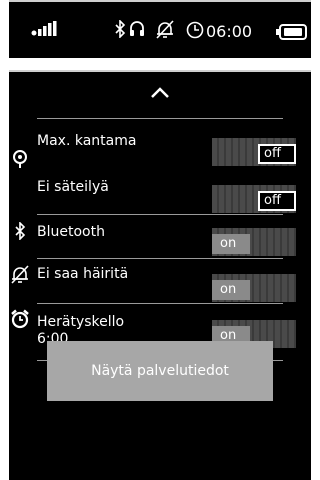 The width and height of the screenshot is (320, 480). I want to click on chevron-up-icon, so click(160, 93).